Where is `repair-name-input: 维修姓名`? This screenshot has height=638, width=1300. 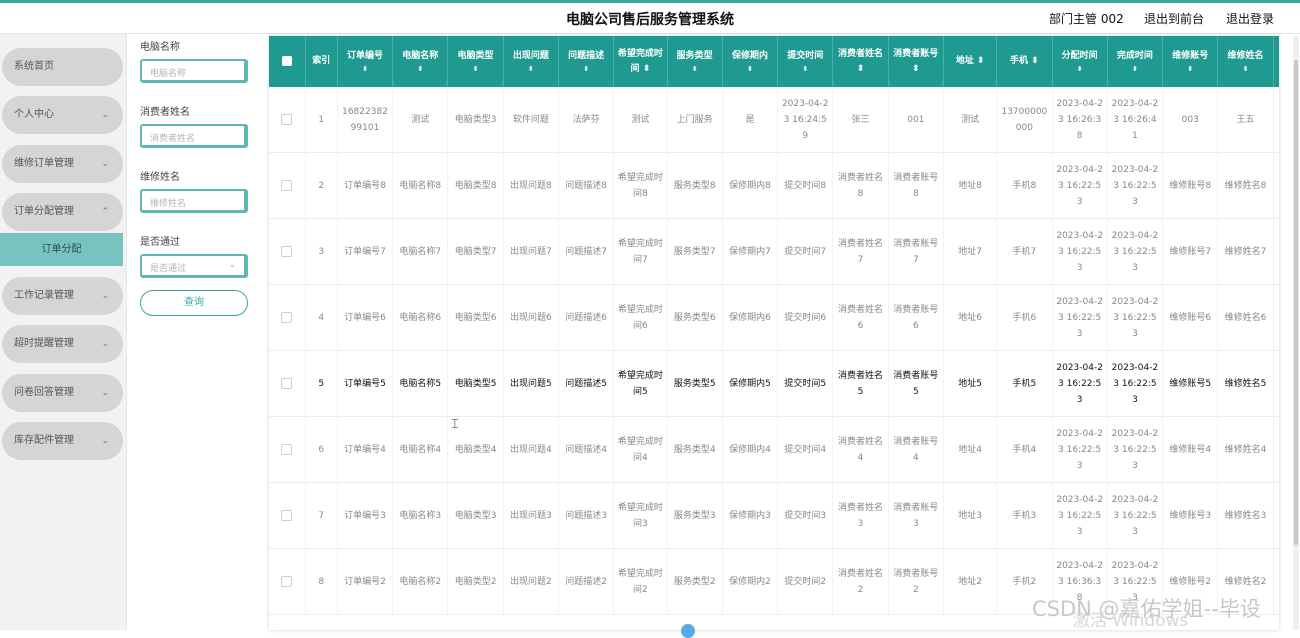 repair-name-input: 维修姓名 is located at coordinates (194, 201).